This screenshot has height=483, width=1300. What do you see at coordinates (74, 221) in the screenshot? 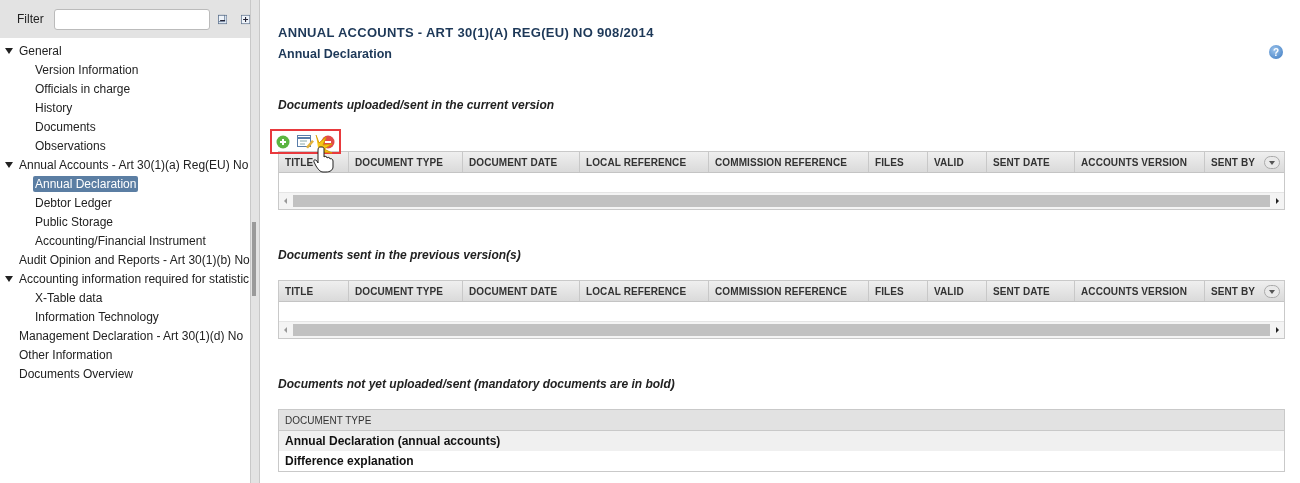
I see `tree-item: Public Storage` at bounding box center [74, 221].